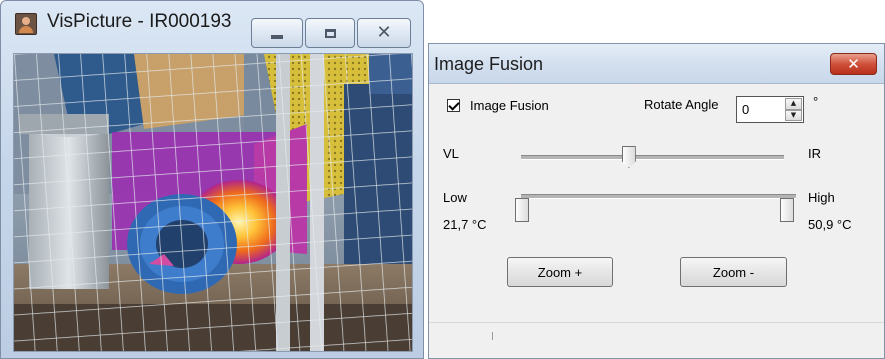  What do you see at coordinates (745, 109) in the screenshot?
I see `rotate-angle-value: 0` at bounding box center [745, 109].